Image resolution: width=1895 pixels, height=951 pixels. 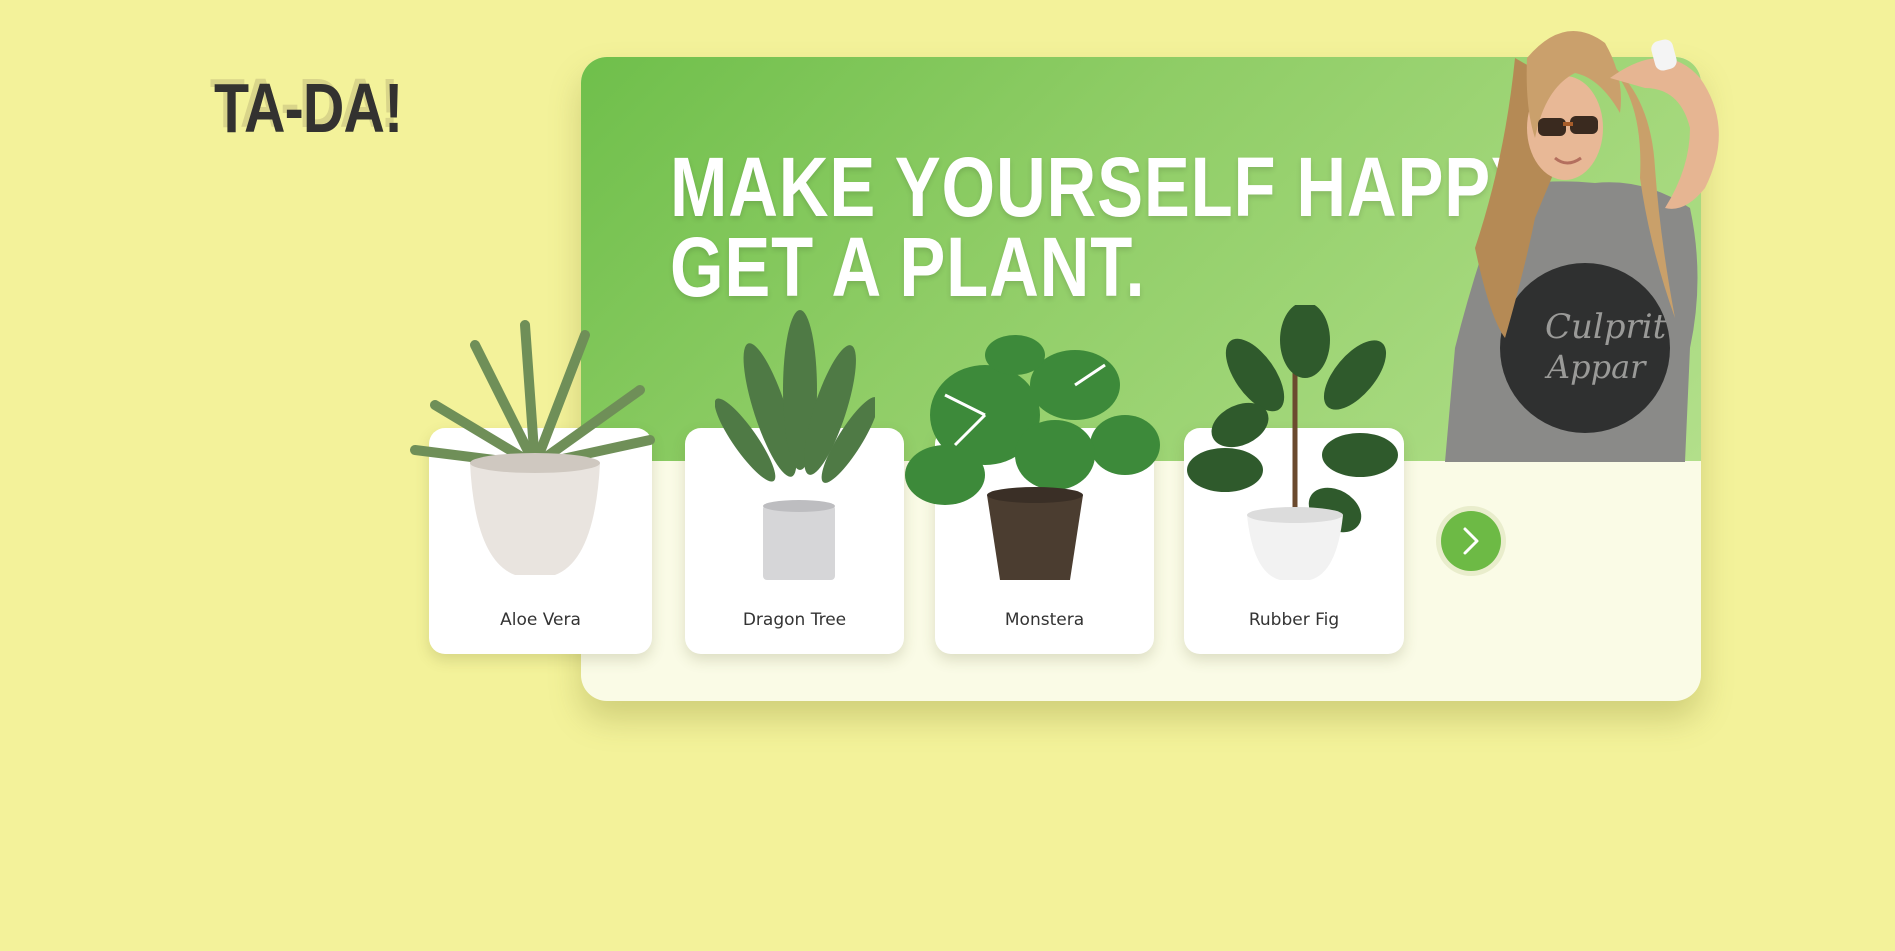 What do you see at coordinates (1595, 367) in the screenshot?
I see `svg-text: Appar` at bounding box center [1595, 367].